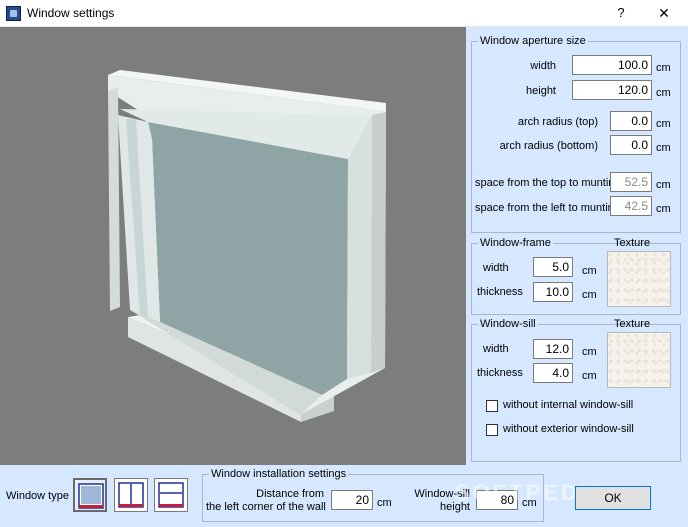 This screenshot has width=688, height=527. What do you see at coordinates (568, 405) in the screenshot?
I see `no-internal-sill-label: without internal window-sill` at bounding box center [568, 405].